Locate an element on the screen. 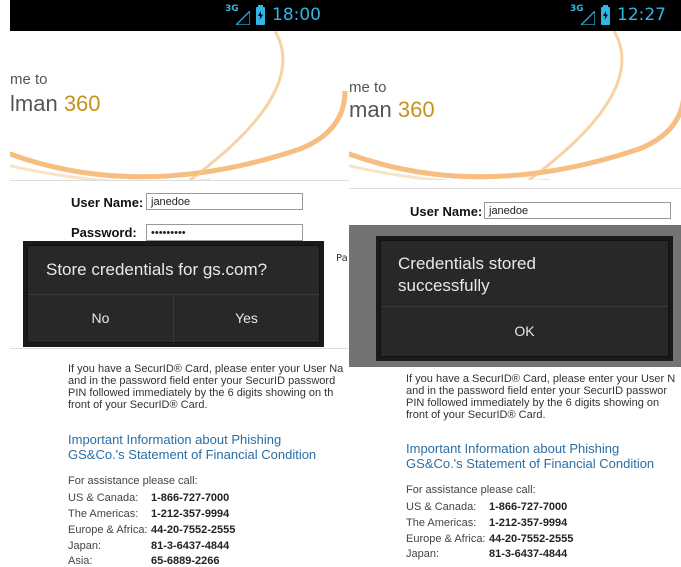  dialog-title-line: successfully is located at coordinates (444, 285).